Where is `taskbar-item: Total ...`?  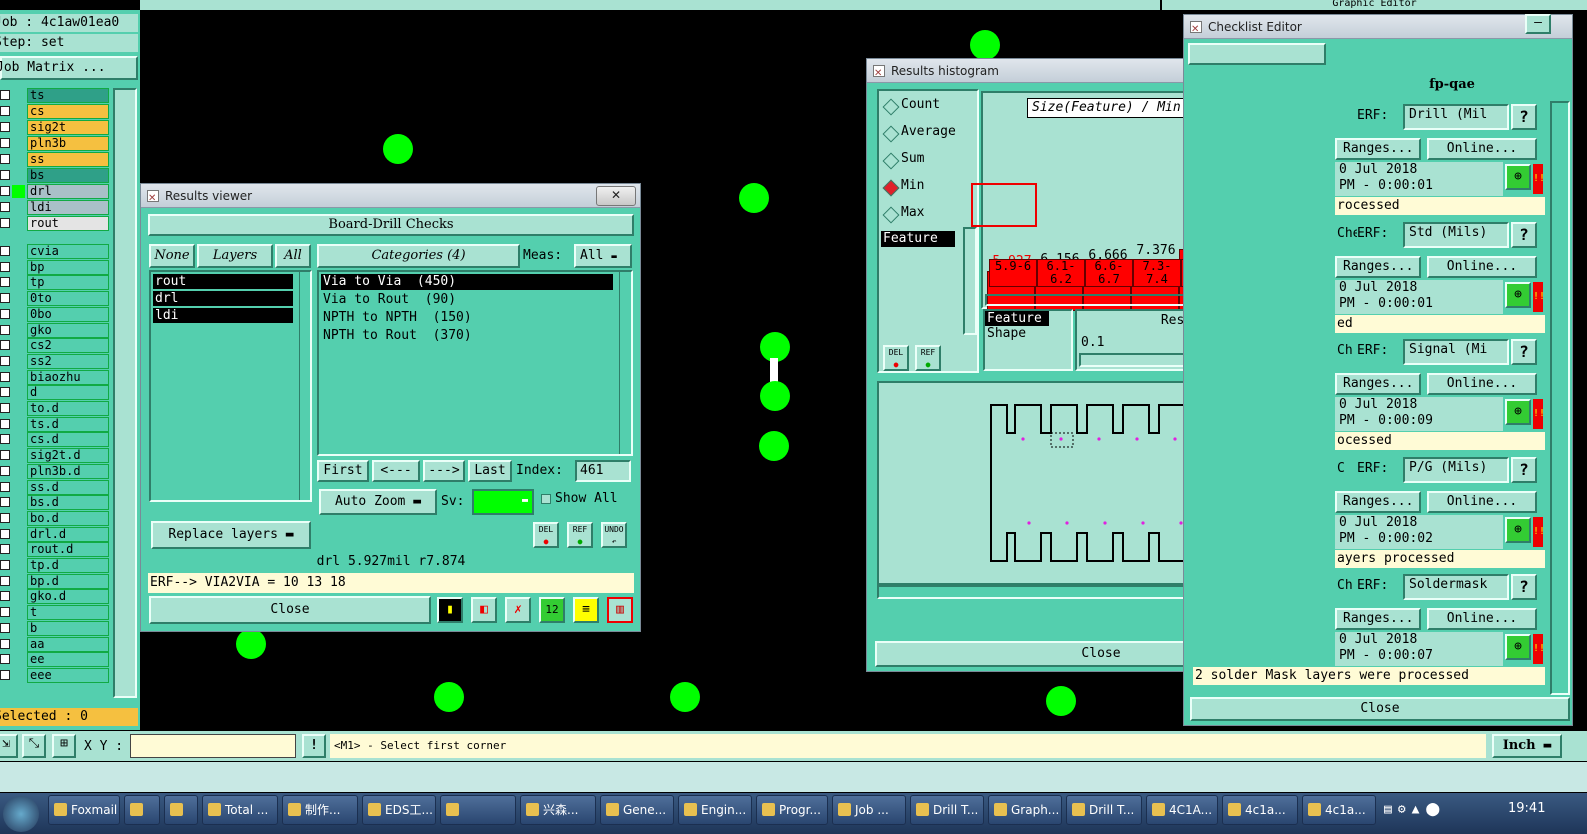
taskbar-item: Total ... is located at coordinates (240, 810).